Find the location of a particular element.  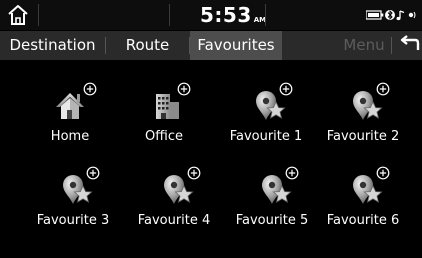

favourite-4-button: Favourite 4 is located at coordinates (174, 206).